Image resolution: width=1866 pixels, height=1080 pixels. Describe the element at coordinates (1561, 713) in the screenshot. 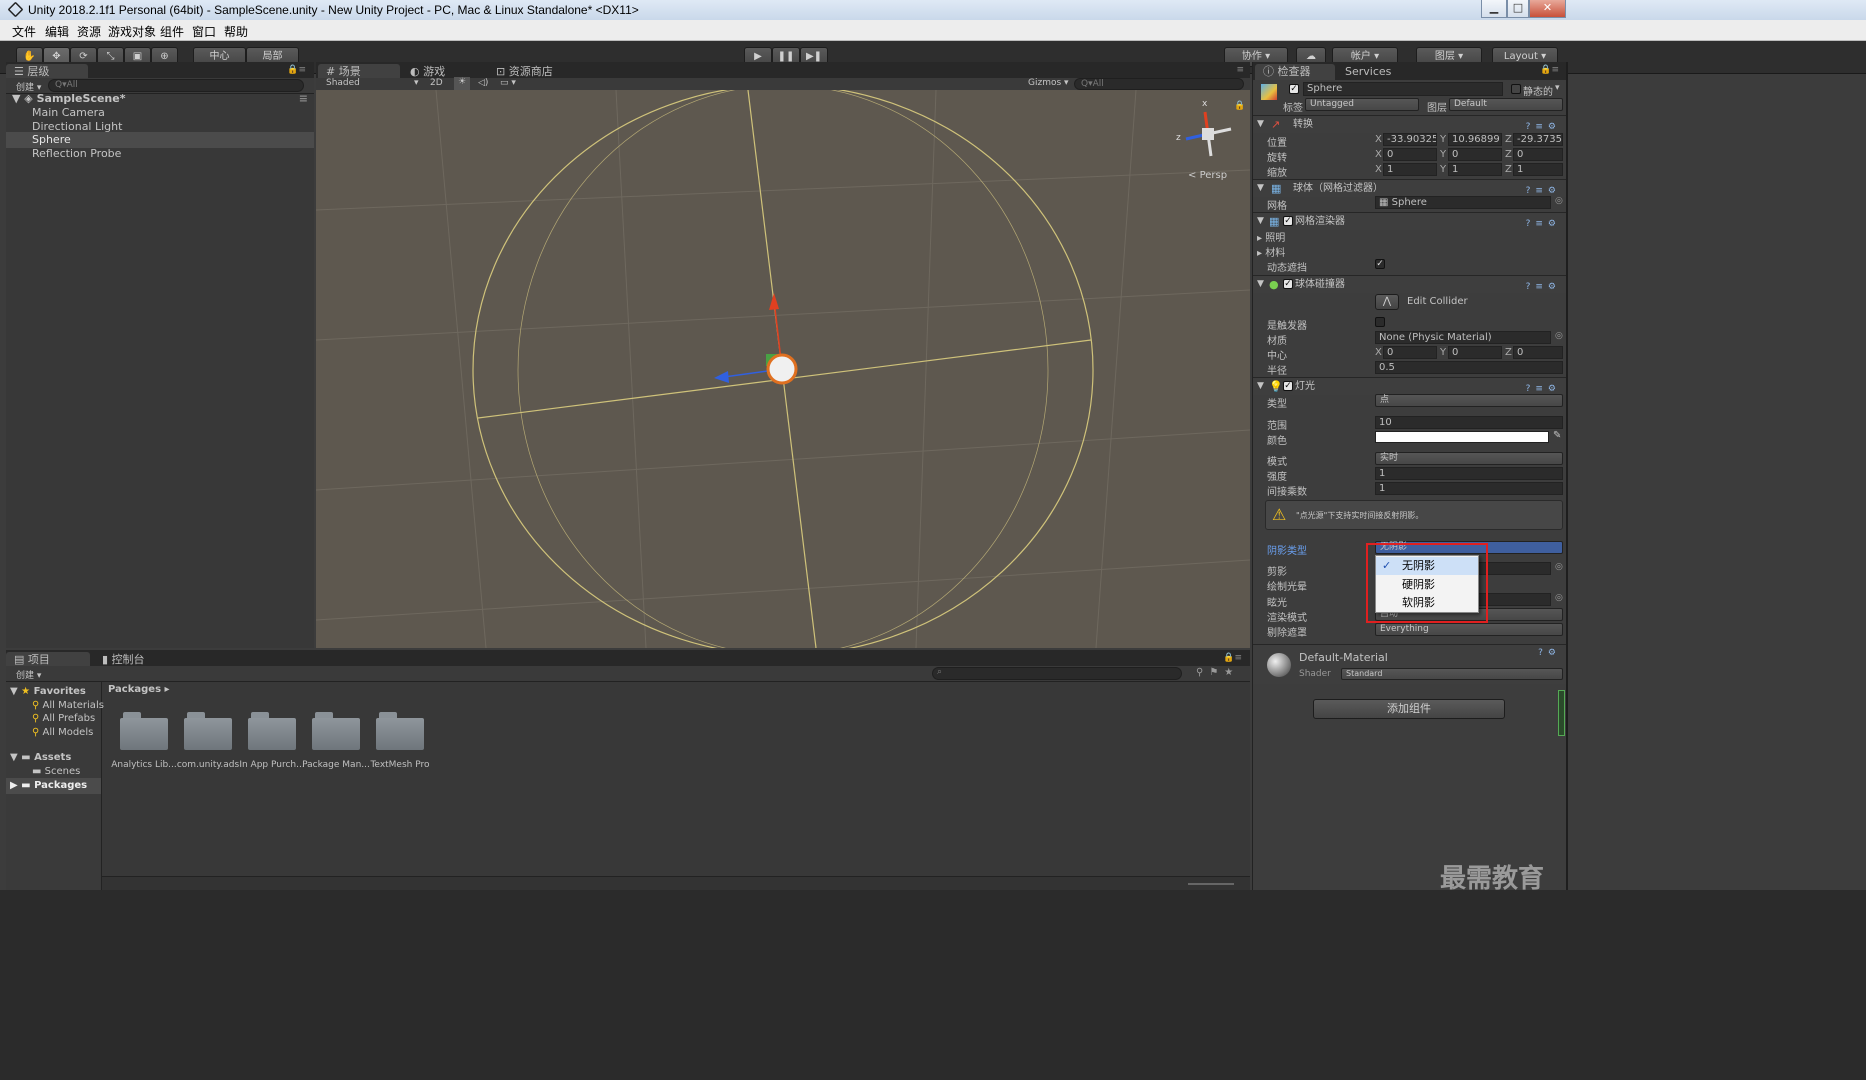

I see `scroll-indicator` at that location.